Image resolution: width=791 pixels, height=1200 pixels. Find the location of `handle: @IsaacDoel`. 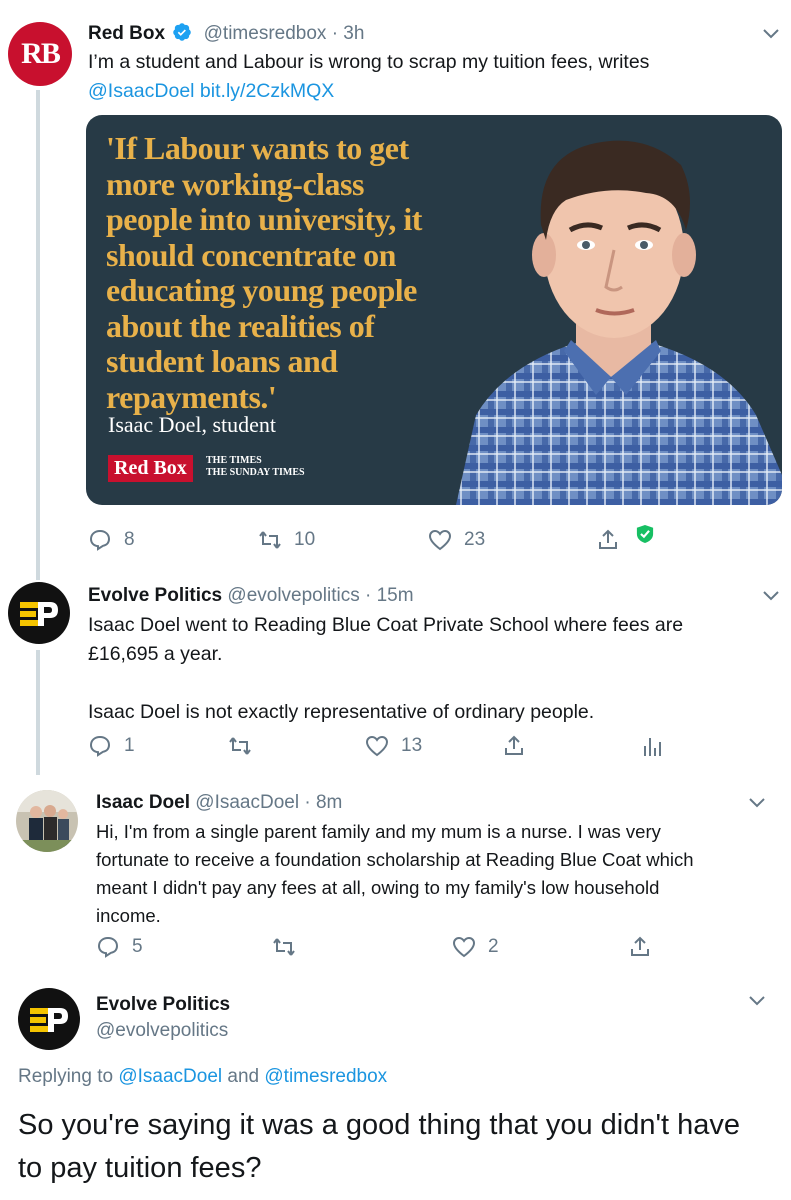

handle: @IsaacDoel is located at coordinates (247, 802).